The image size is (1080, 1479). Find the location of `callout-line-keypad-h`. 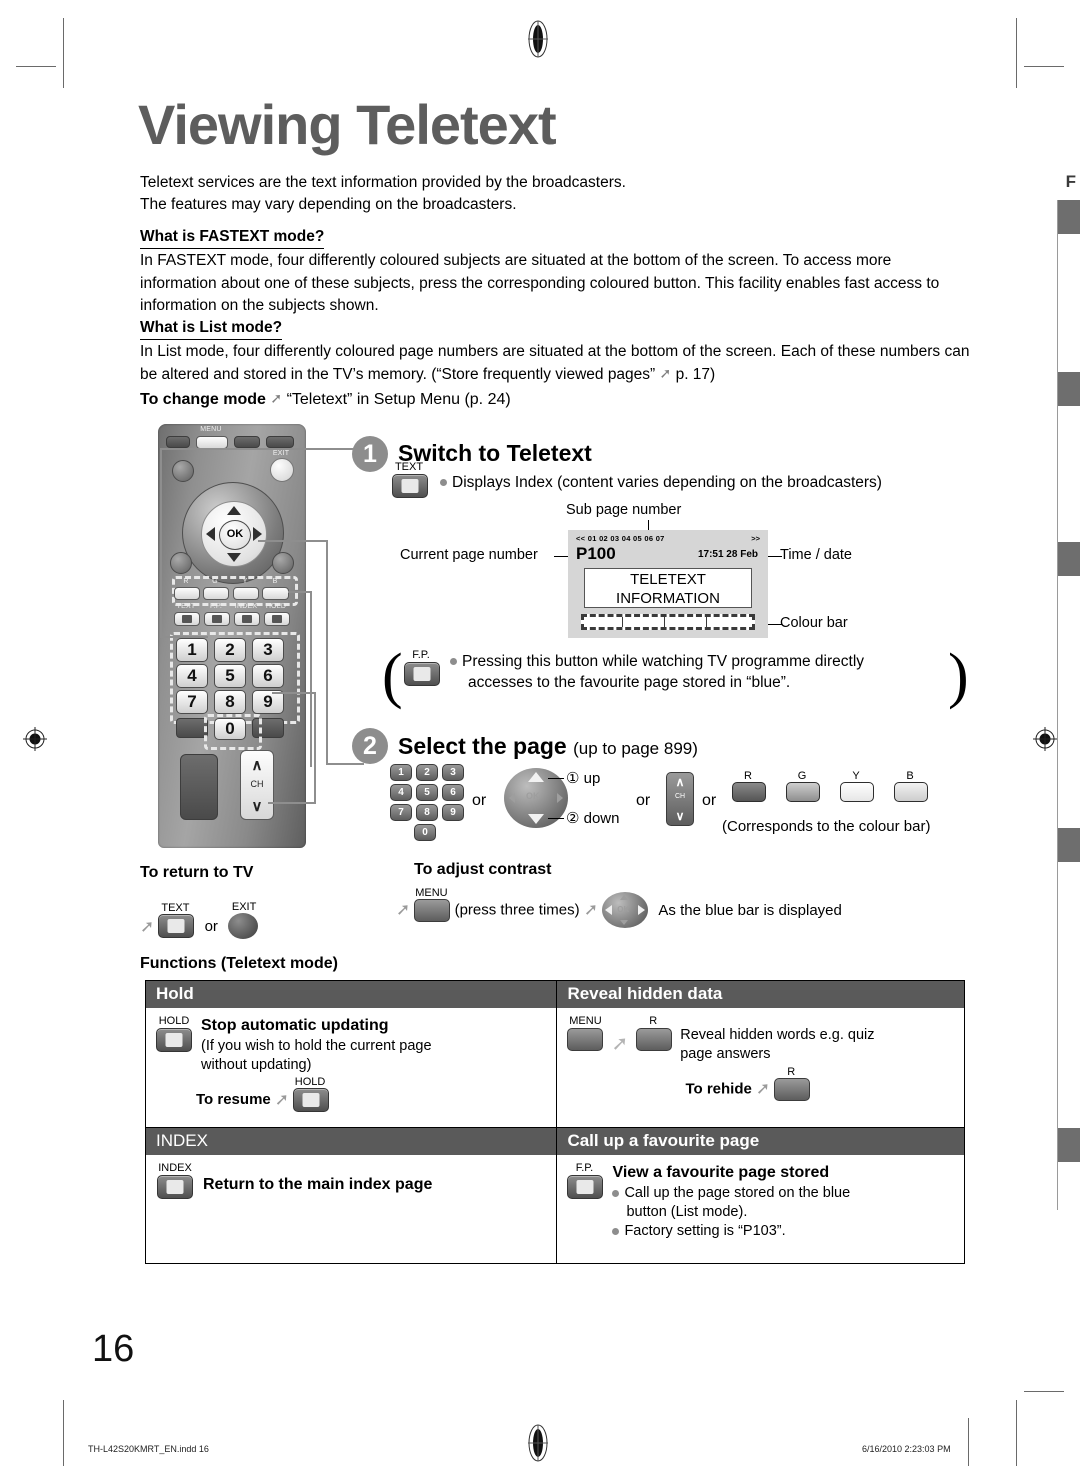

callout-line-keypad-h is located at coordinates (293, 693).